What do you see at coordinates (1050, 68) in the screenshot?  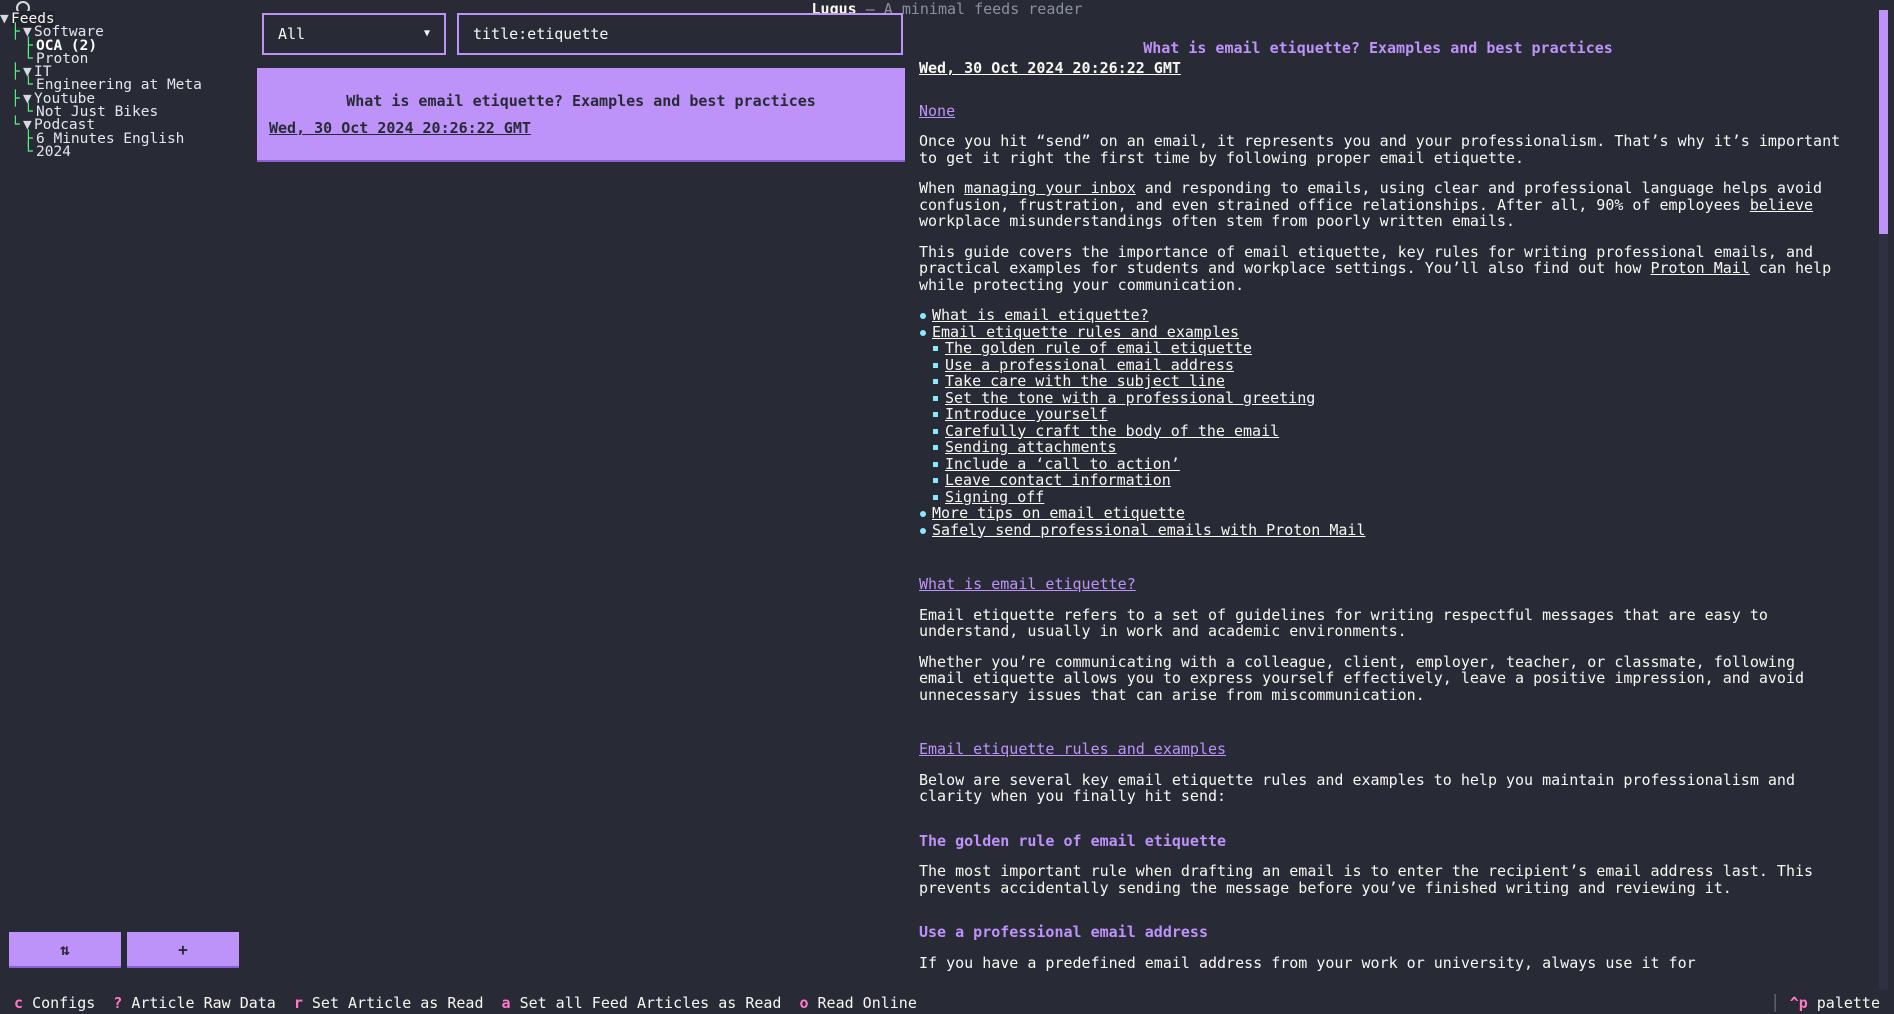 I see `article-date: Wed, 30 Oct 2024 20:26:22 GMT` at bounding box center [1050, 68].